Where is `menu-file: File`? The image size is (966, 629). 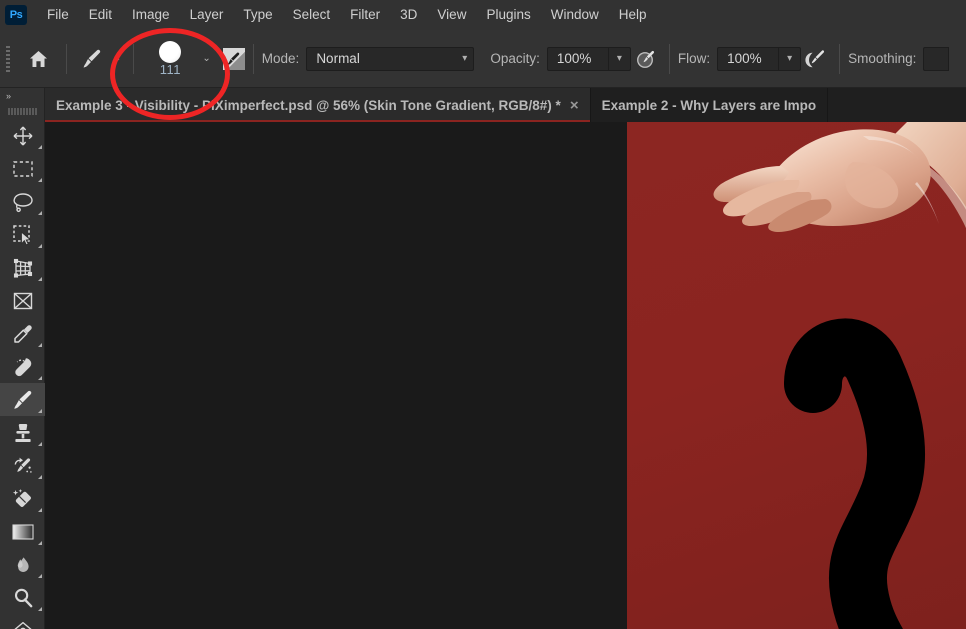 menu-file: File is located at coordinates (58, 15).